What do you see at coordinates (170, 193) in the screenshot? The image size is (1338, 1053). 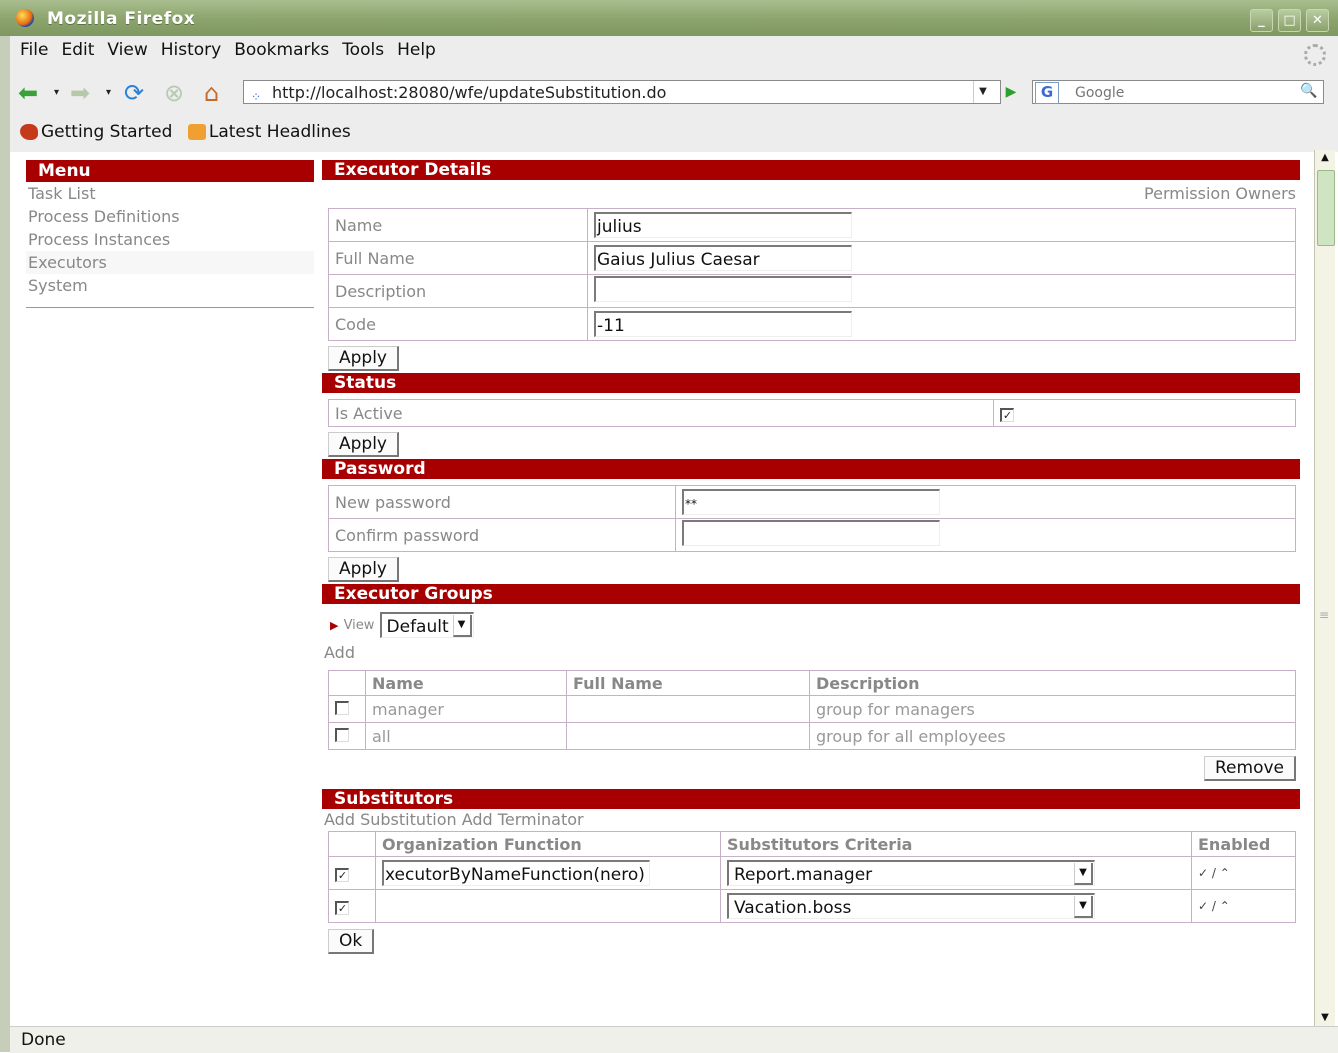 I see `sidebar-item-task-list: Task List` at bounding box center [170, 193].